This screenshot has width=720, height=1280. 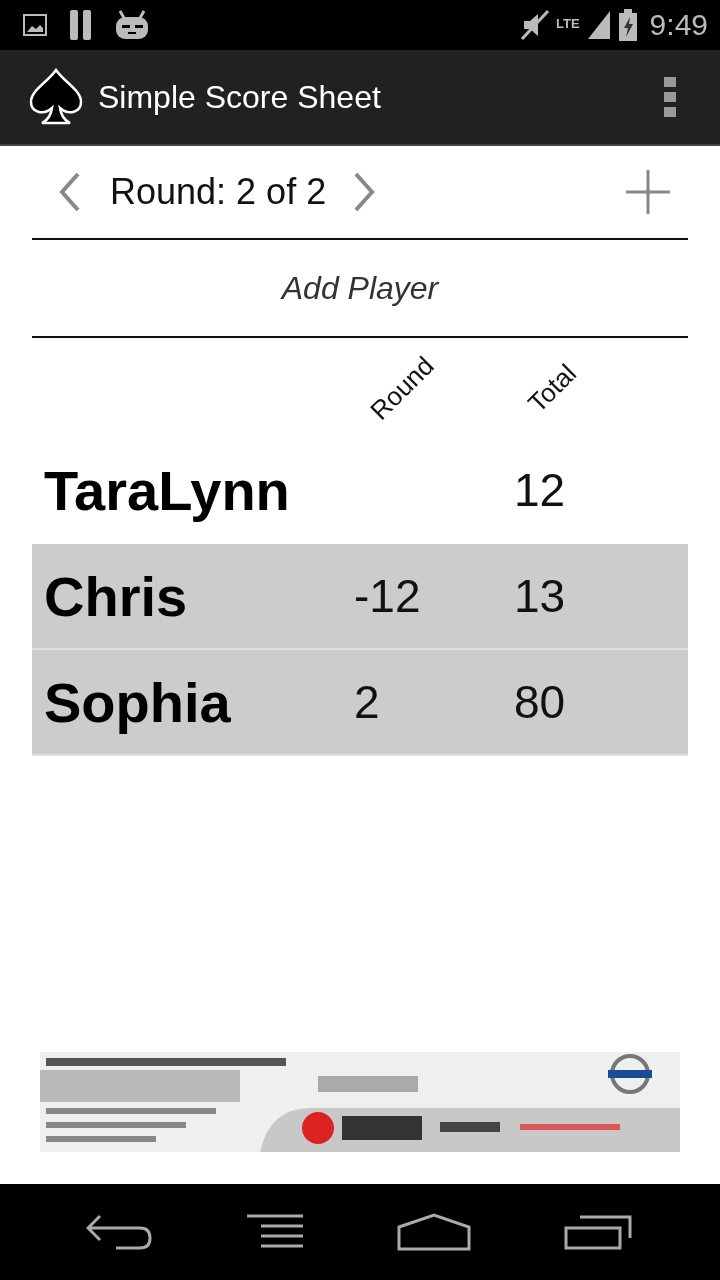 What do you see at coordinates (274, 1232) in the screenshot?
I see `menu-button` at bounding box center [274, 1232].